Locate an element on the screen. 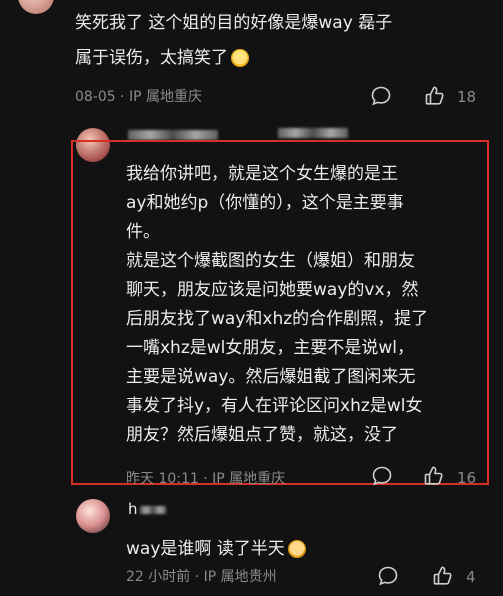 Image resolution: width=503 pixels, height=596 pixels. comment-line: 就是这个爆截图的女生（爆姐）和朋友 is located at coordinates (270, 261).